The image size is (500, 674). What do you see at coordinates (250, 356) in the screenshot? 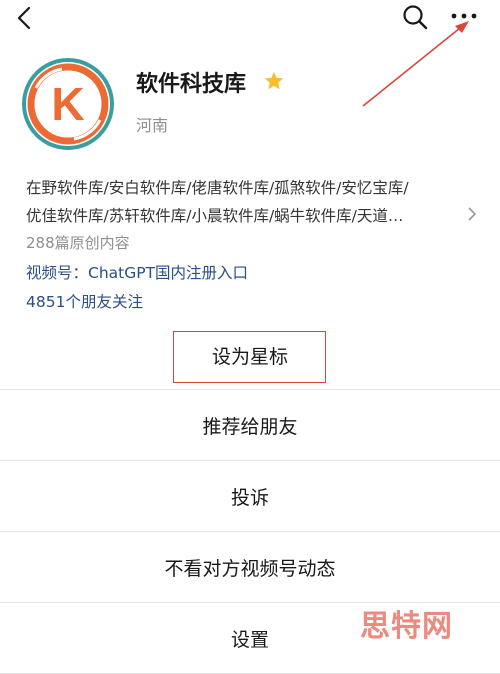
I see `set-star-button: 设为星标` at bounding box center [250, 356].